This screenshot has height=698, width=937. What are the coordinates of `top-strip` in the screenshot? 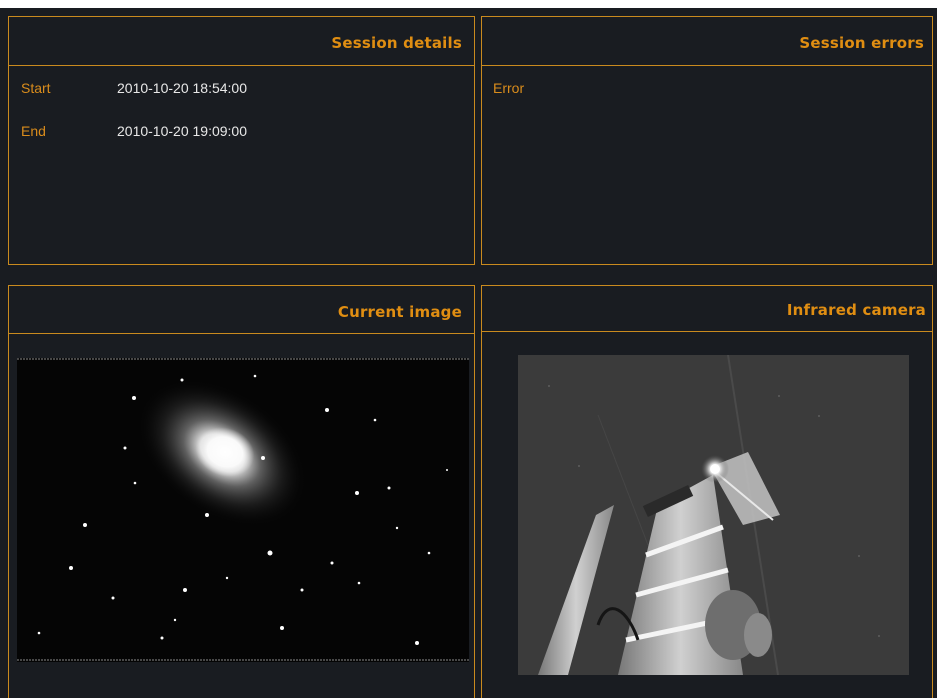 It's located at (468, 4).